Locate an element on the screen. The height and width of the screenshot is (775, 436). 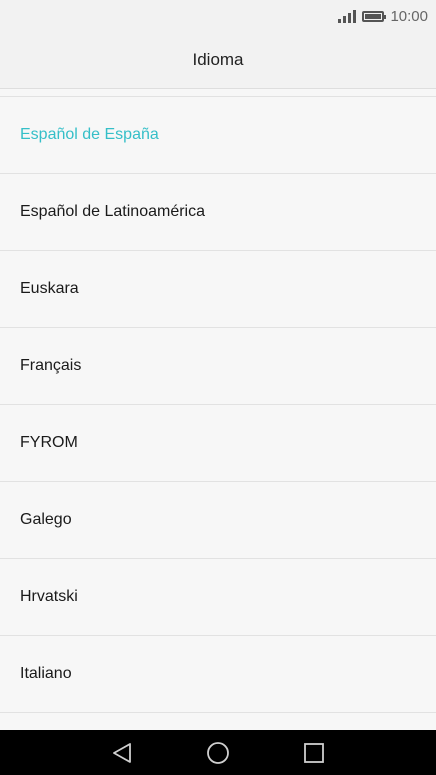
language-label: Euskara is located at coordinates (49, 288).